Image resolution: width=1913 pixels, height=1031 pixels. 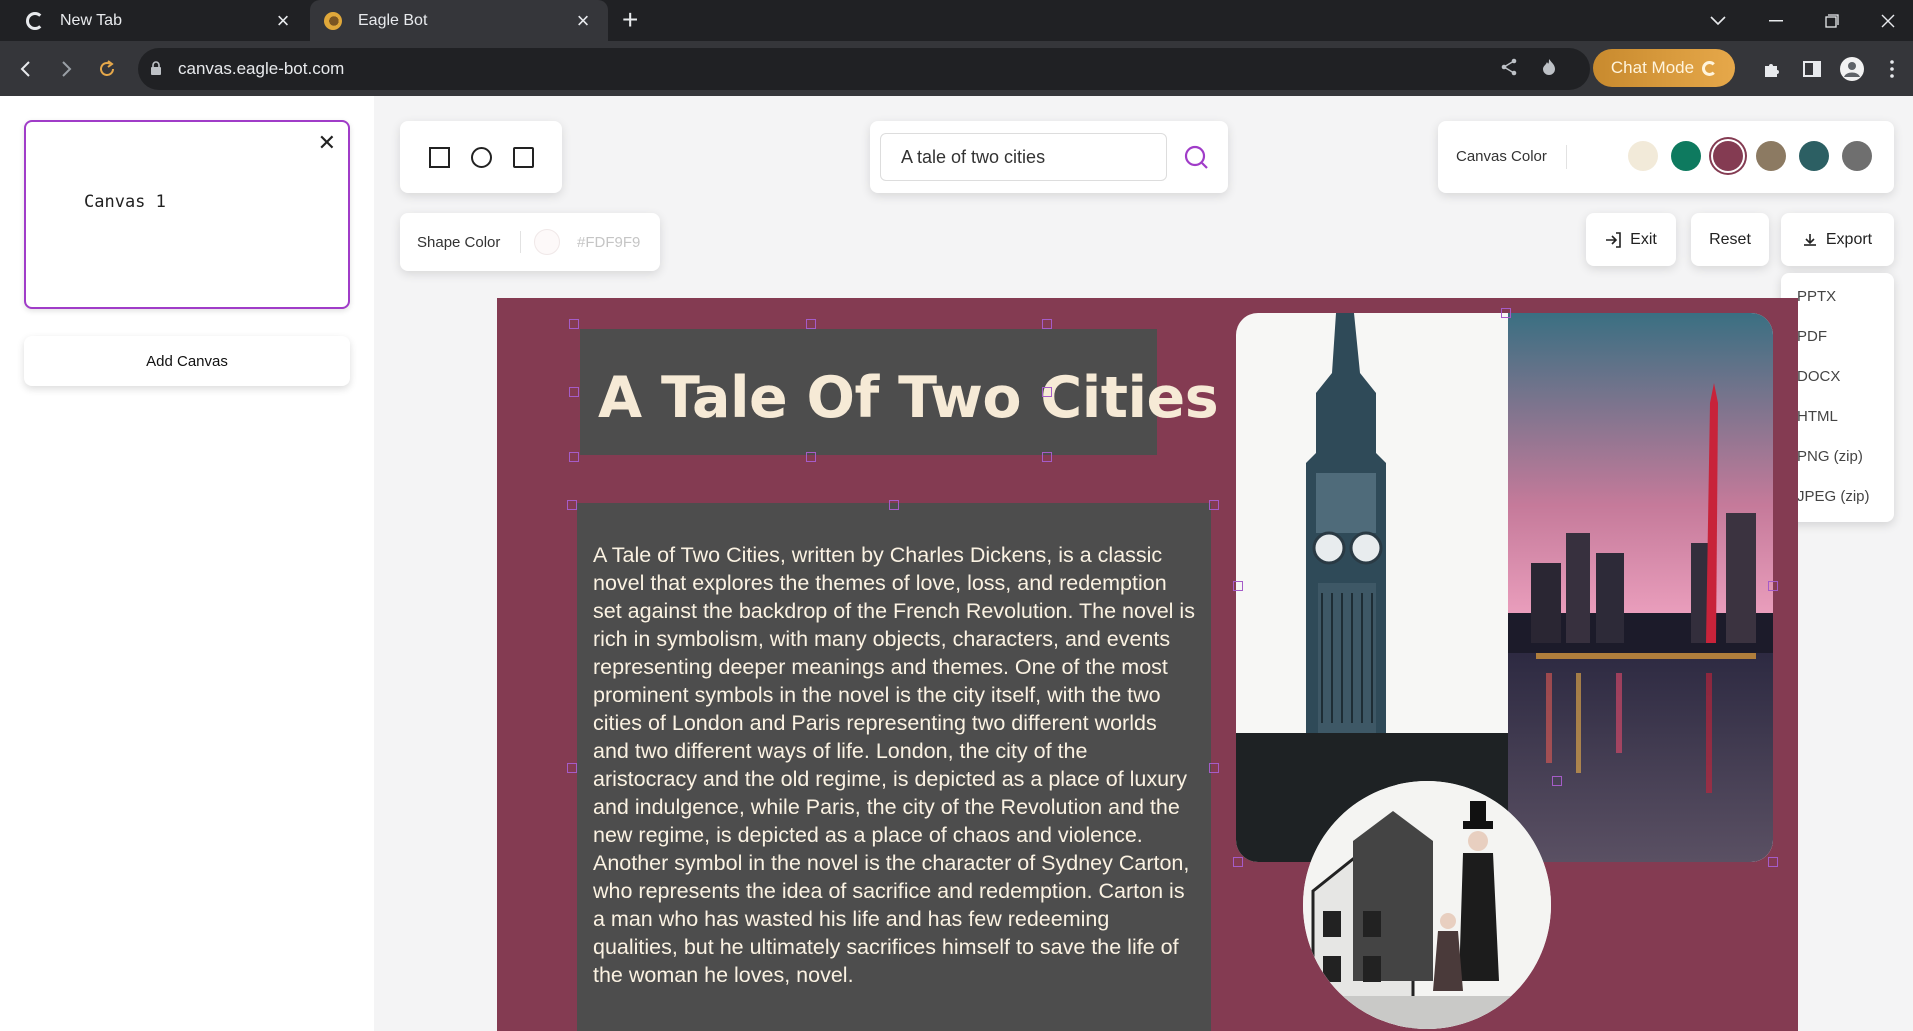 What do you see at coordinates (1892, 69) in the screenshot?
I see `kebab-menu-icon` at bounding box center [1892, 69].